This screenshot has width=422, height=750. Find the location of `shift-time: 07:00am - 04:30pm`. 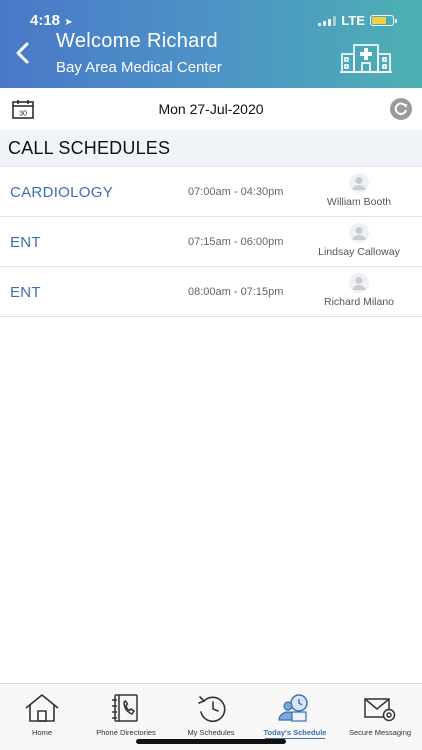

shift-time: 07:00am - 04:30pm is located at coordinates (236, 192).